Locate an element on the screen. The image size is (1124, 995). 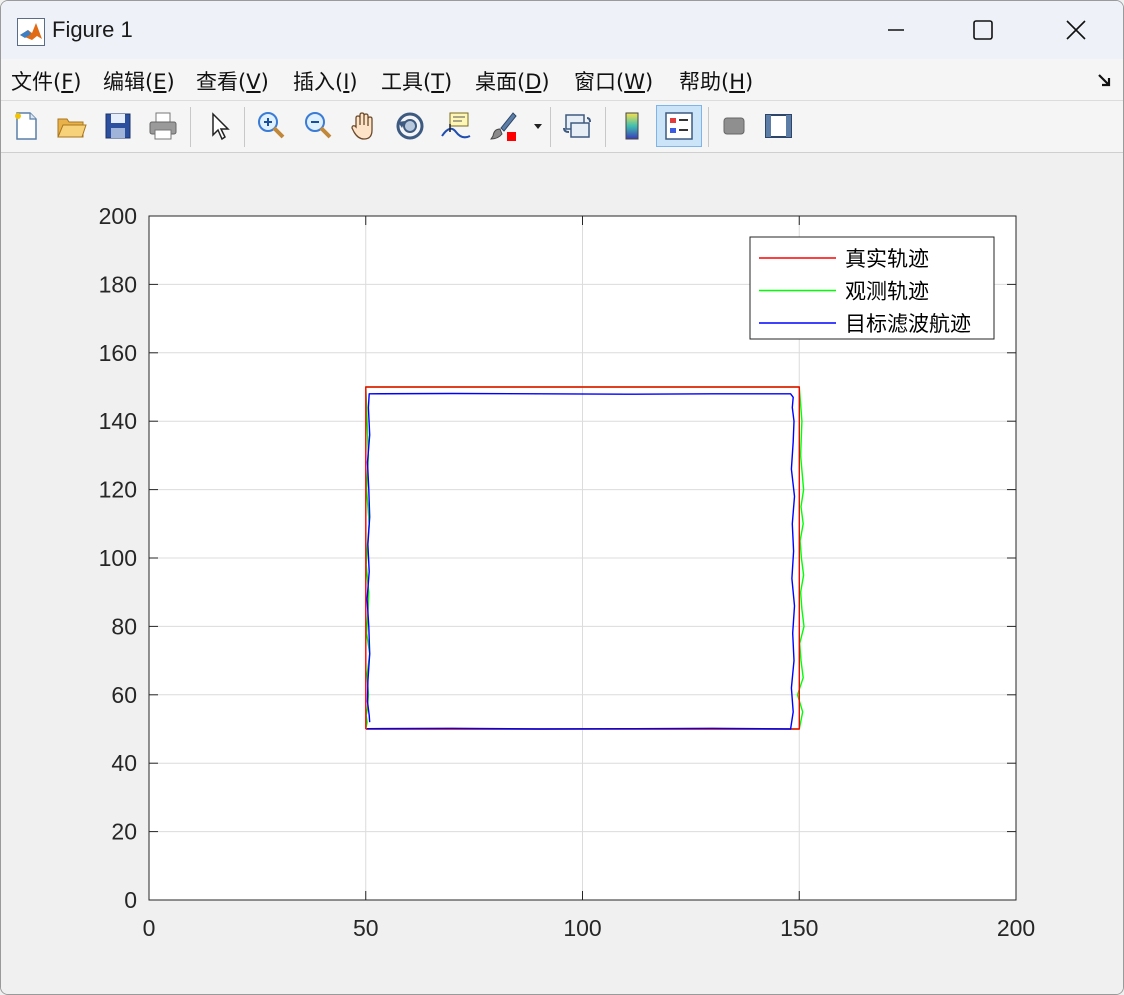
link-plot-button is located at coordinates (577, 126).